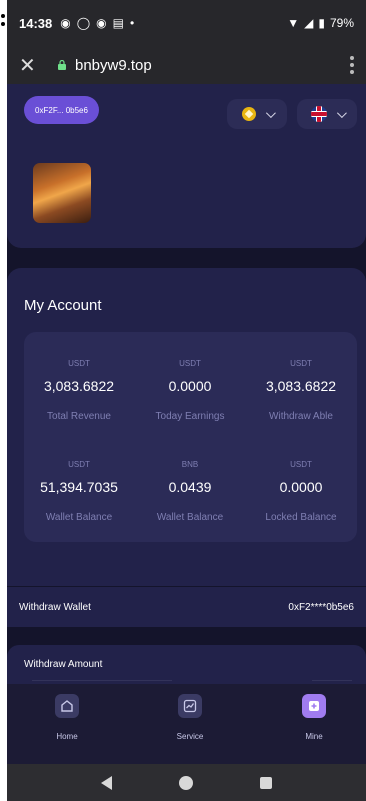 This screenshot has width=366, height=801. What do you see at coordinates (318, 114) in the screenshot?
I see `uk-flag-icon` at bounding box center [318, 114].